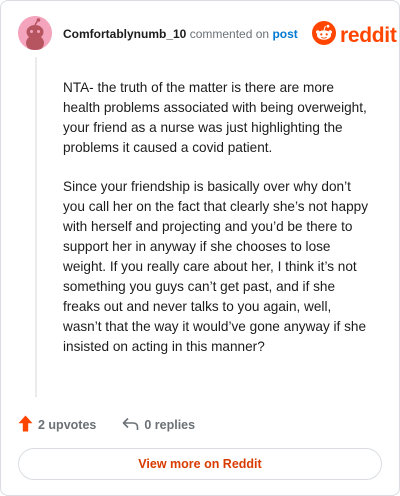 This screenshot has height=496, width=400. What do you see at coordinates (229, 34) in the screenshot?
I see `commented-on-label: commented on` at bounding box center [229, 34].